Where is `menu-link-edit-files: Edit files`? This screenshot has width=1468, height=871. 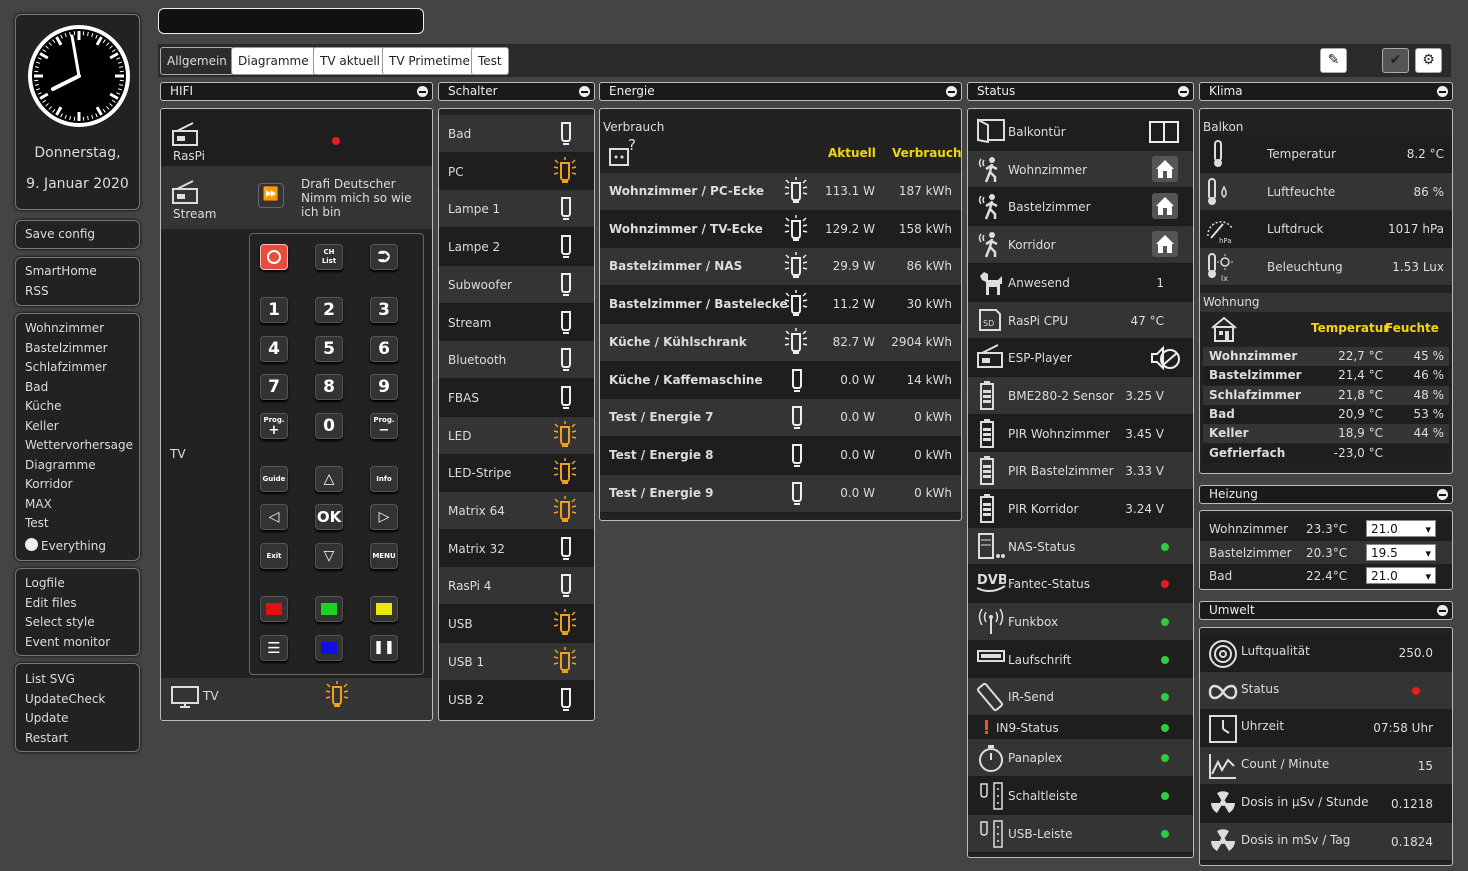 menu-link-edit-files: Edit files is located at coordinates (77, 604).